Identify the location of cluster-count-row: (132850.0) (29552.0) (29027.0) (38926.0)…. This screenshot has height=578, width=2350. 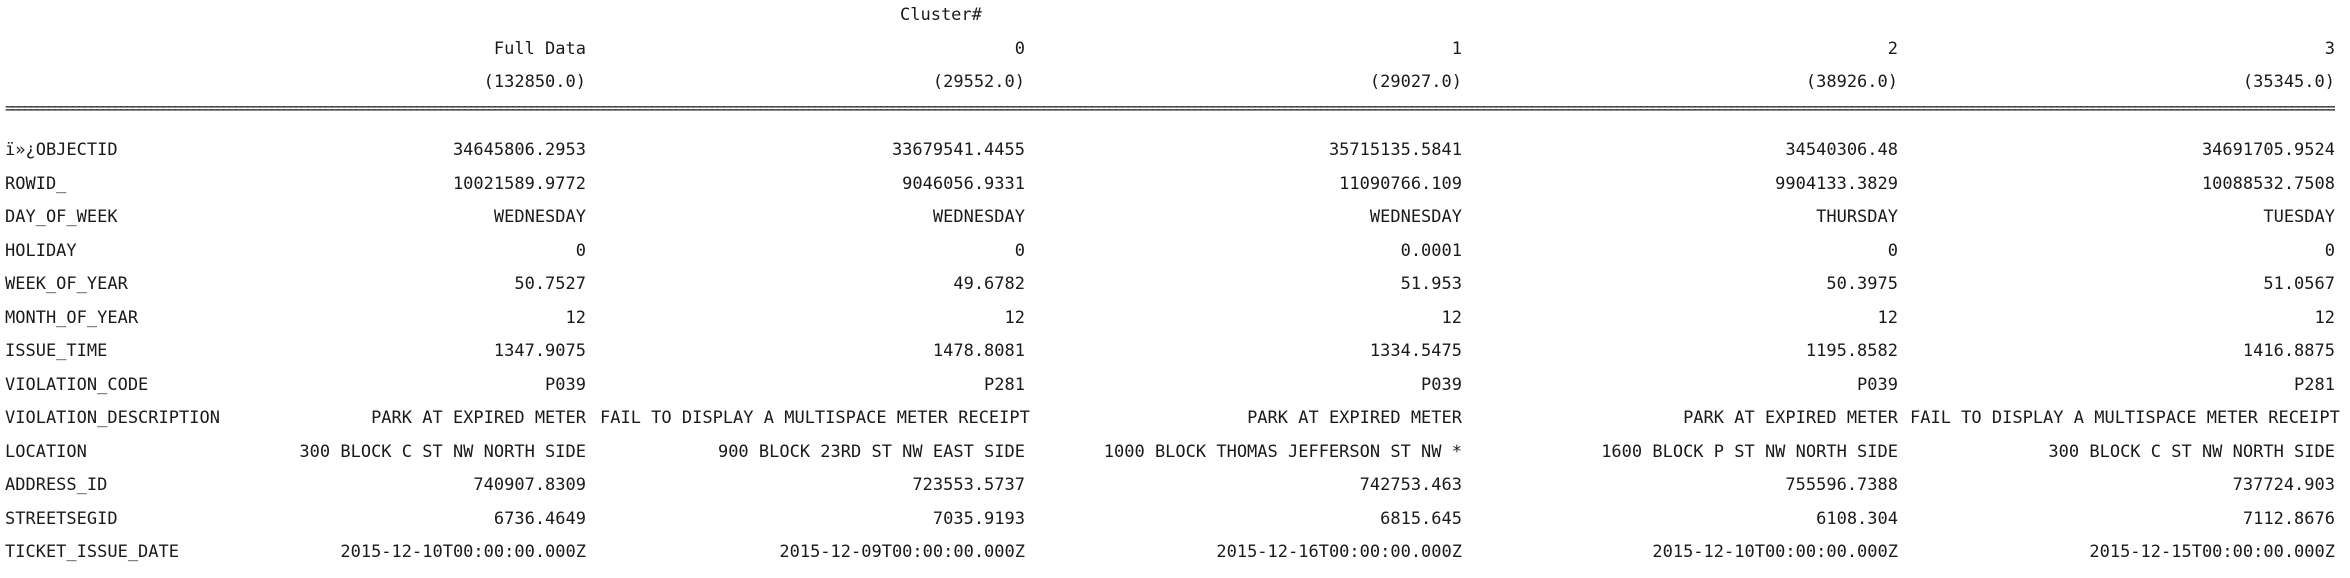
(1175, 82).